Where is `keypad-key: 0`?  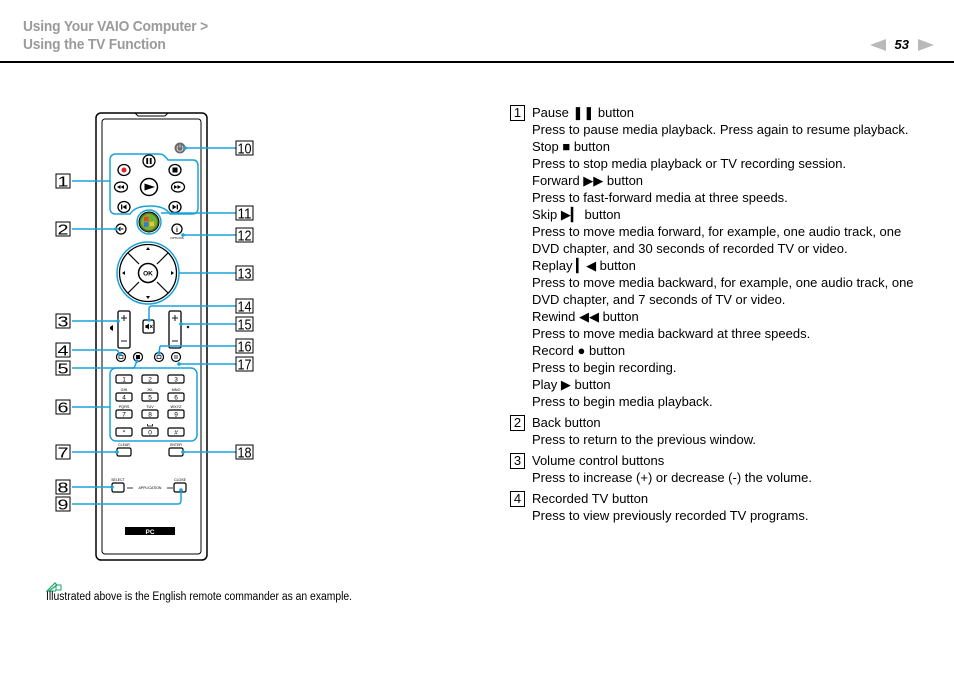
keypad-key: 0 is located at coordinates (150, 432).